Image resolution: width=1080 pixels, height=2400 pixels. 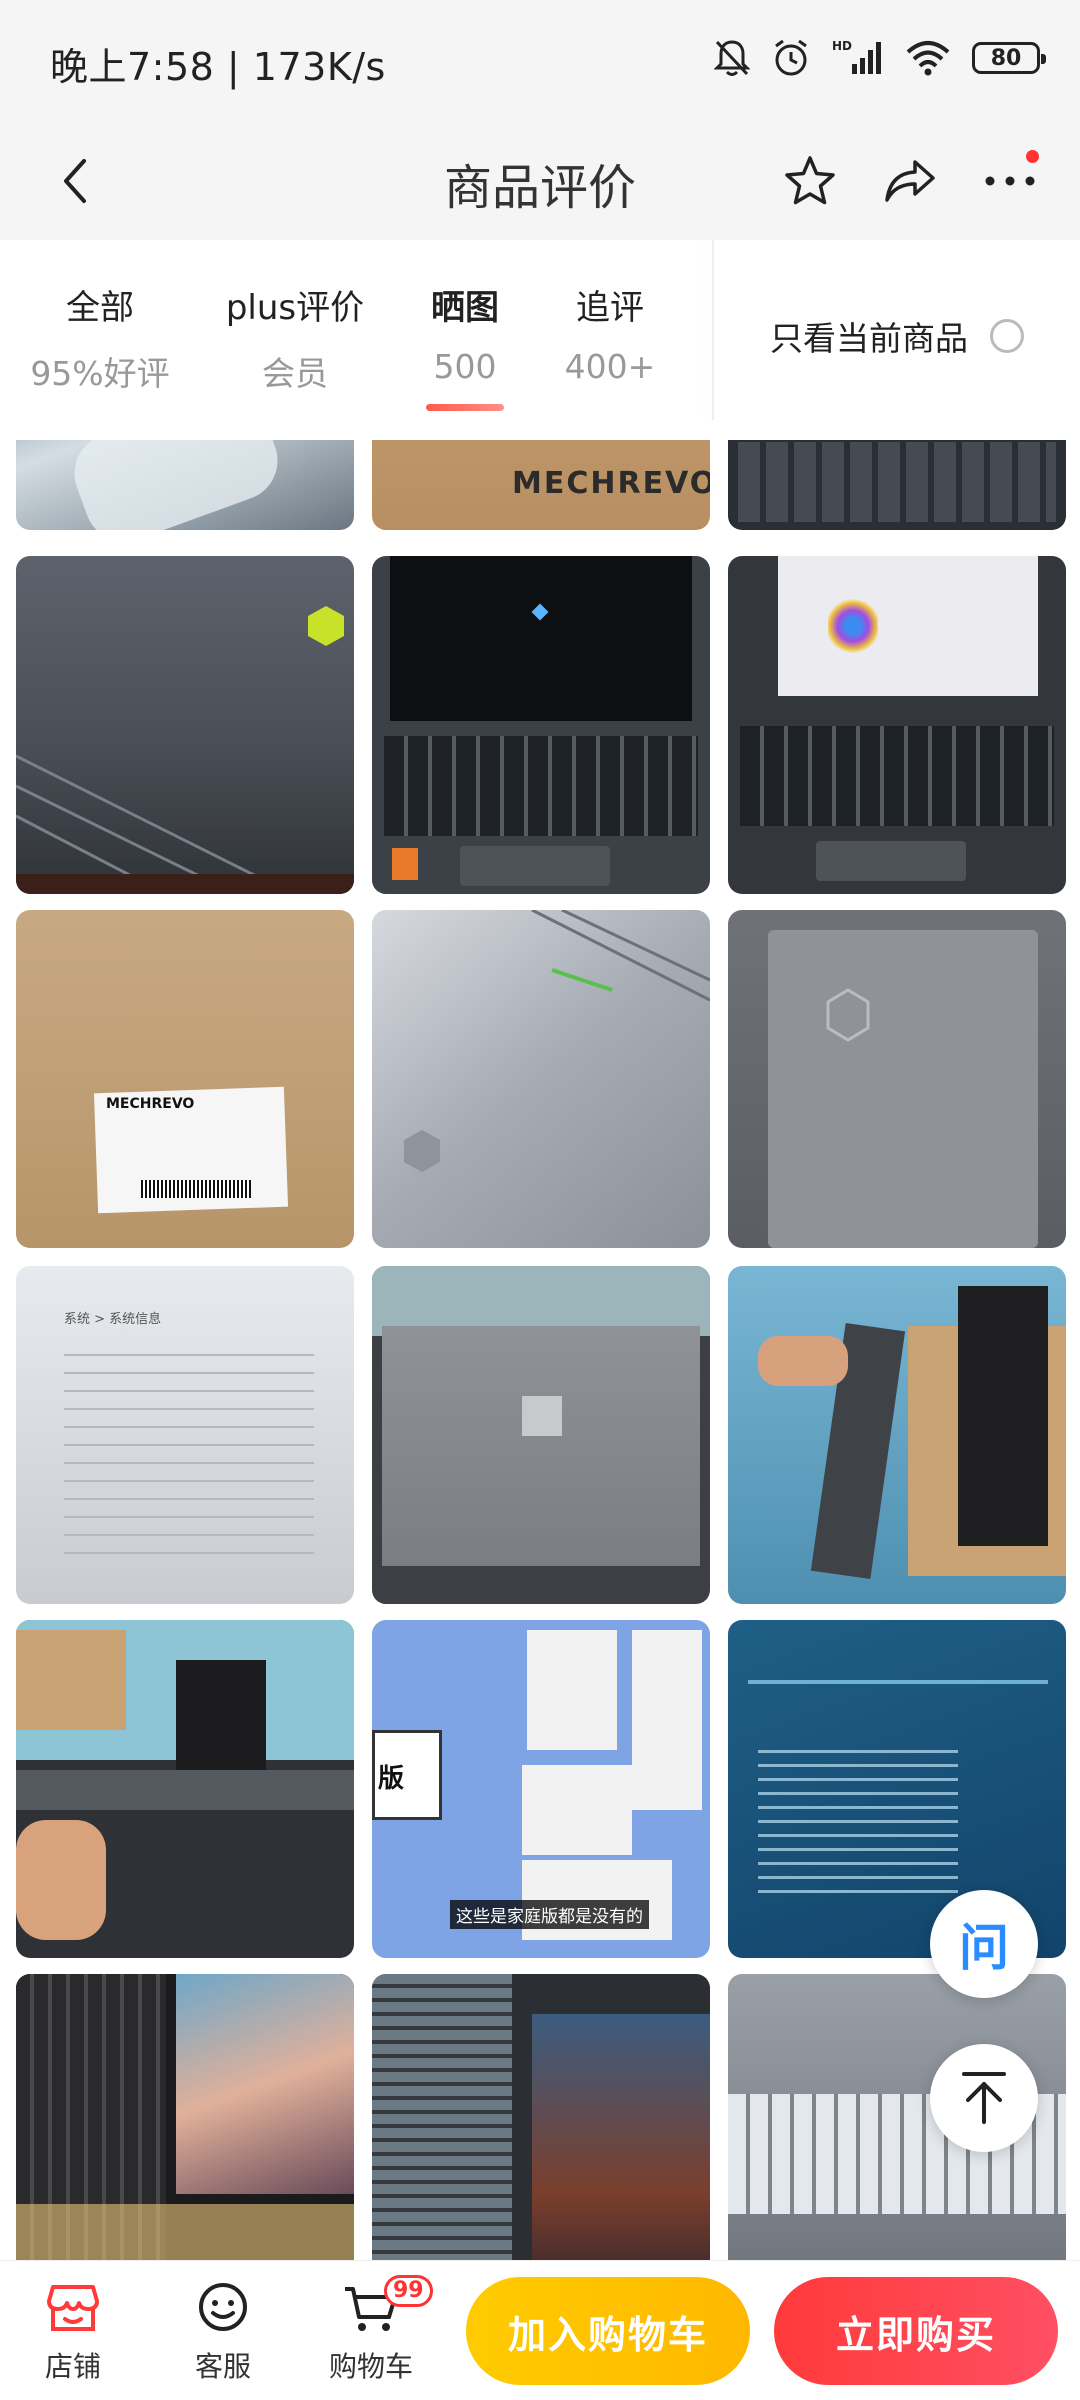 What do you see at coordinates (540, 60) in the screenshot?
I see `status-bar: 晚上7:58 | 173K/s HD 80` at bounding box center [540, 60].